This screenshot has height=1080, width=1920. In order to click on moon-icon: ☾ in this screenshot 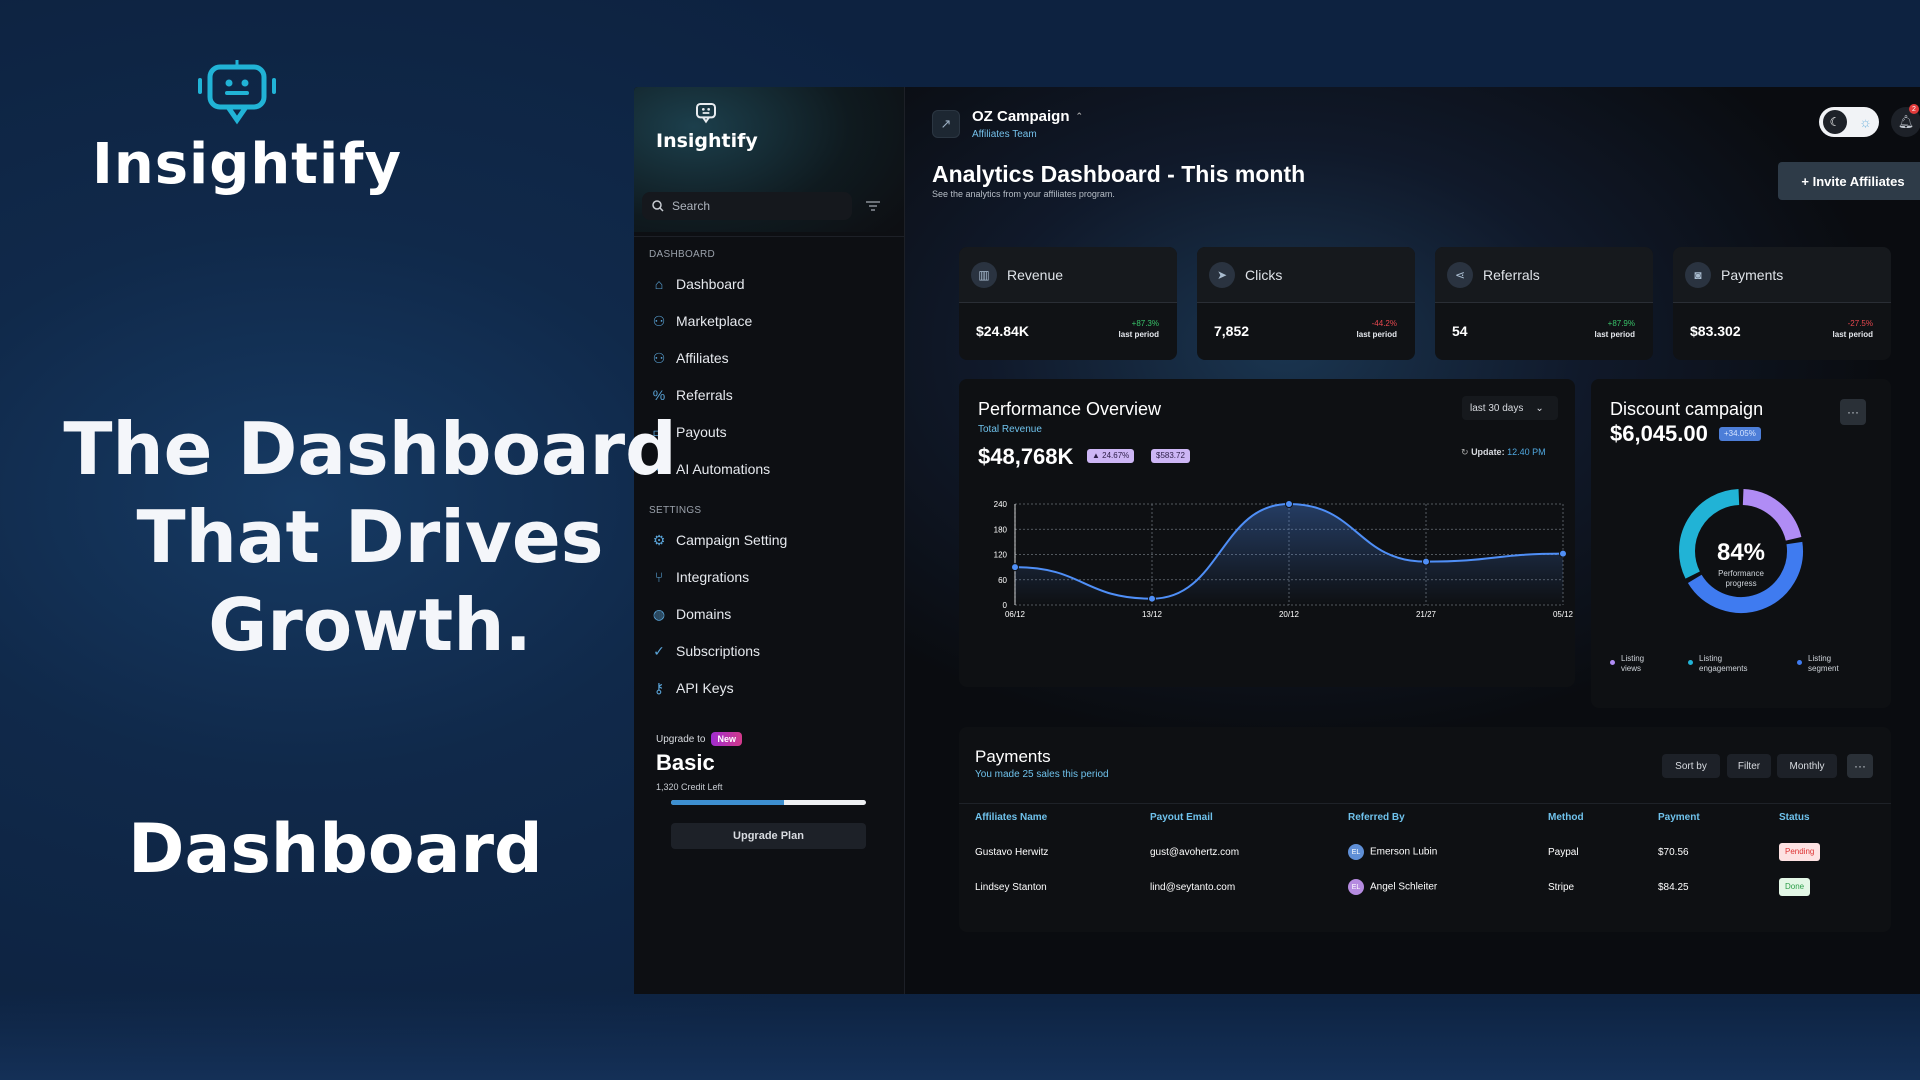, I will do `click(1835, 122)`.